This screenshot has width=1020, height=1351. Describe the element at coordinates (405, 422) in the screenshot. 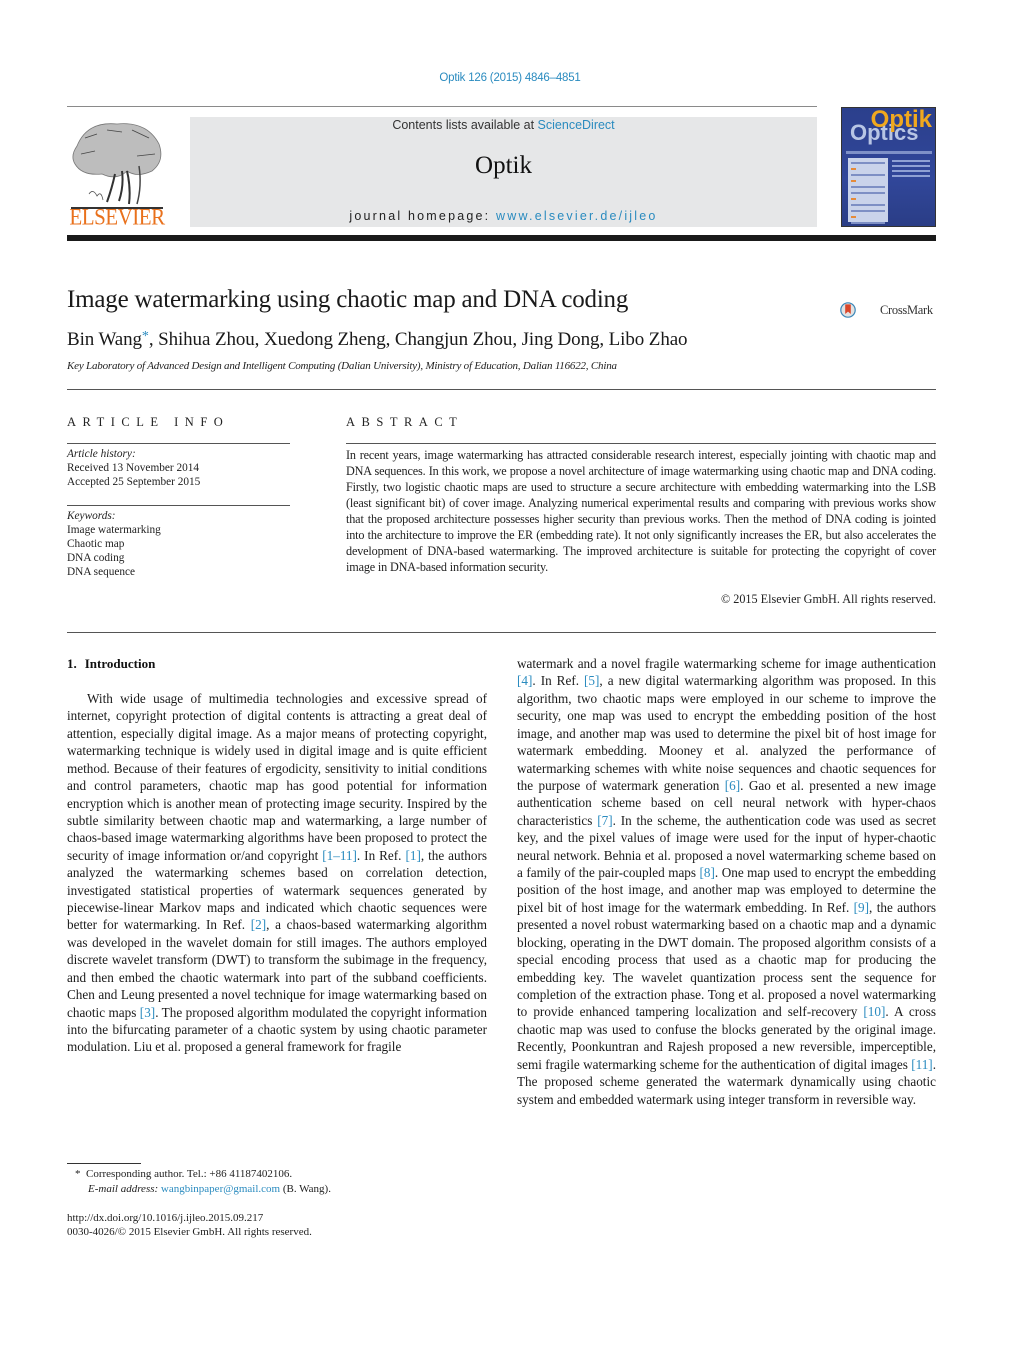

I see `abstract-heading: ABSTRACT` at that location.